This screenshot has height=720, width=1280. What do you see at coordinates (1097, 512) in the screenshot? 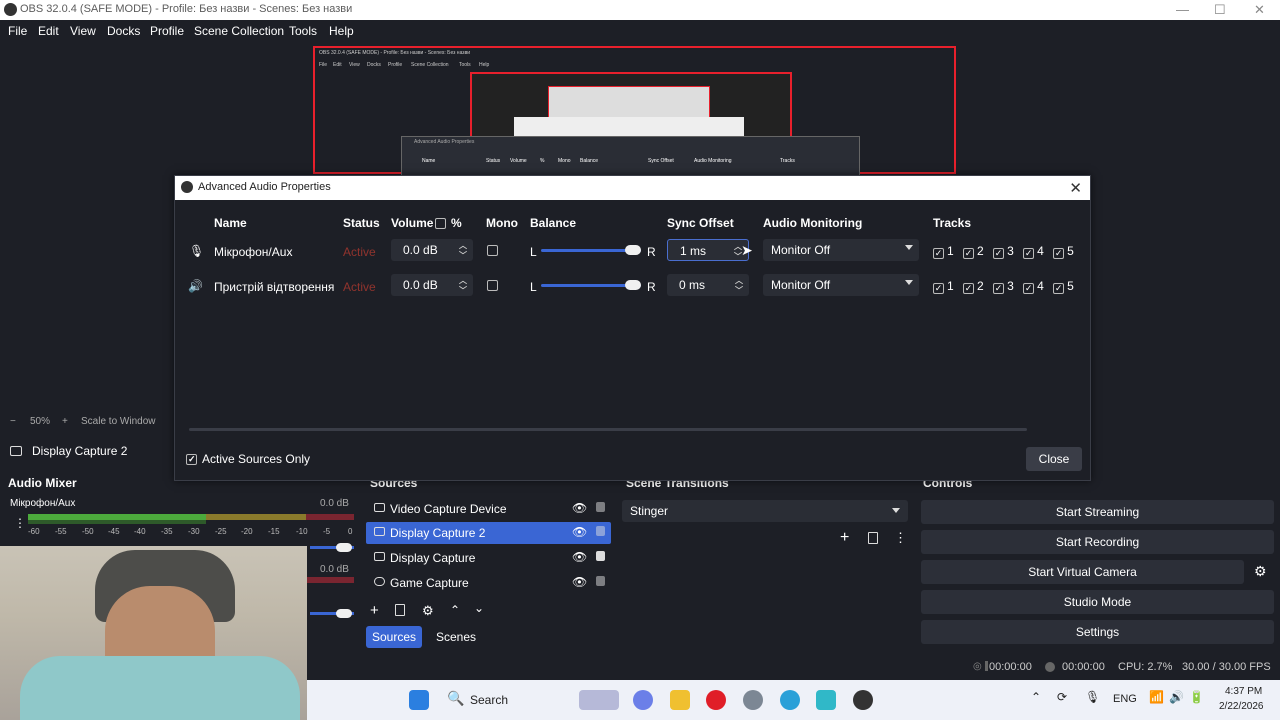
I see `start-streaming-button: Start Streaming` at bounding box center [1097, 512].